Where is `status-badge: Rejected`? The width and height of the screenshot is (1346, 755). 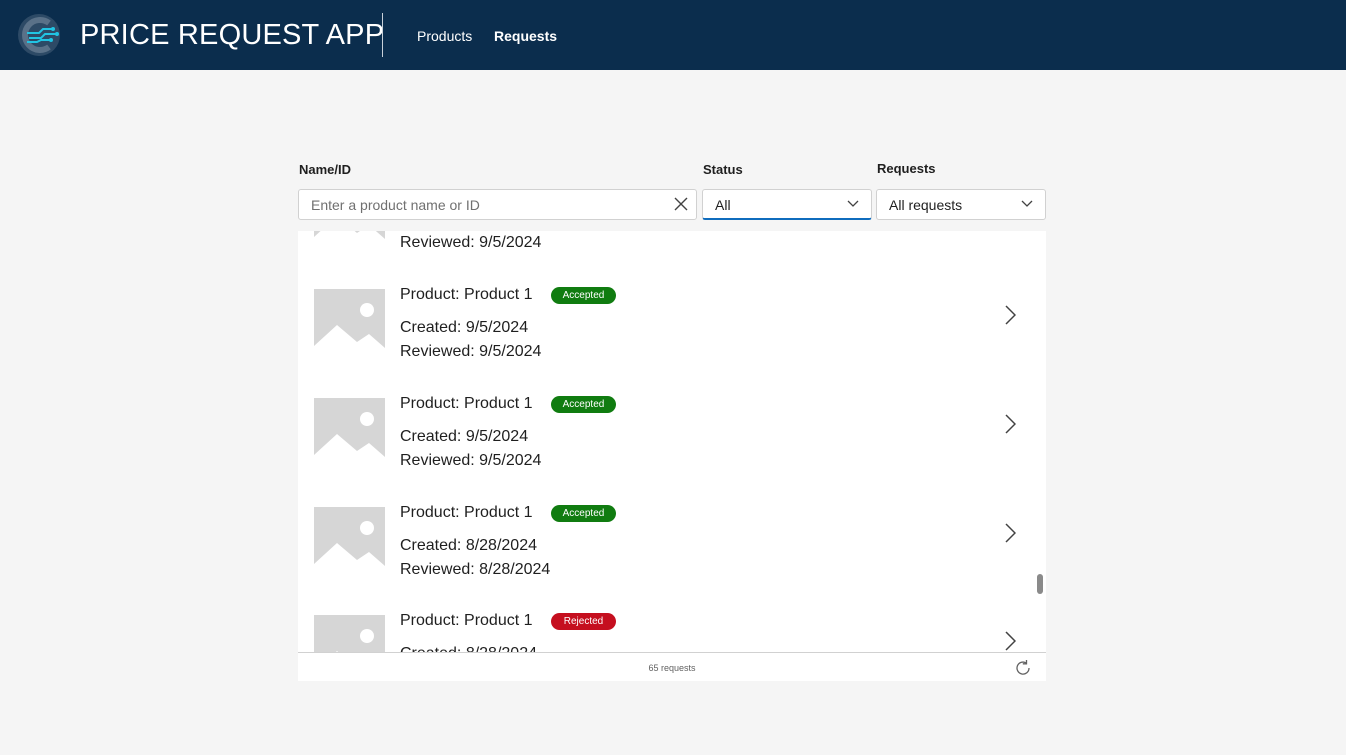
status-badge: Rejected is located at coordinates (583, 621).